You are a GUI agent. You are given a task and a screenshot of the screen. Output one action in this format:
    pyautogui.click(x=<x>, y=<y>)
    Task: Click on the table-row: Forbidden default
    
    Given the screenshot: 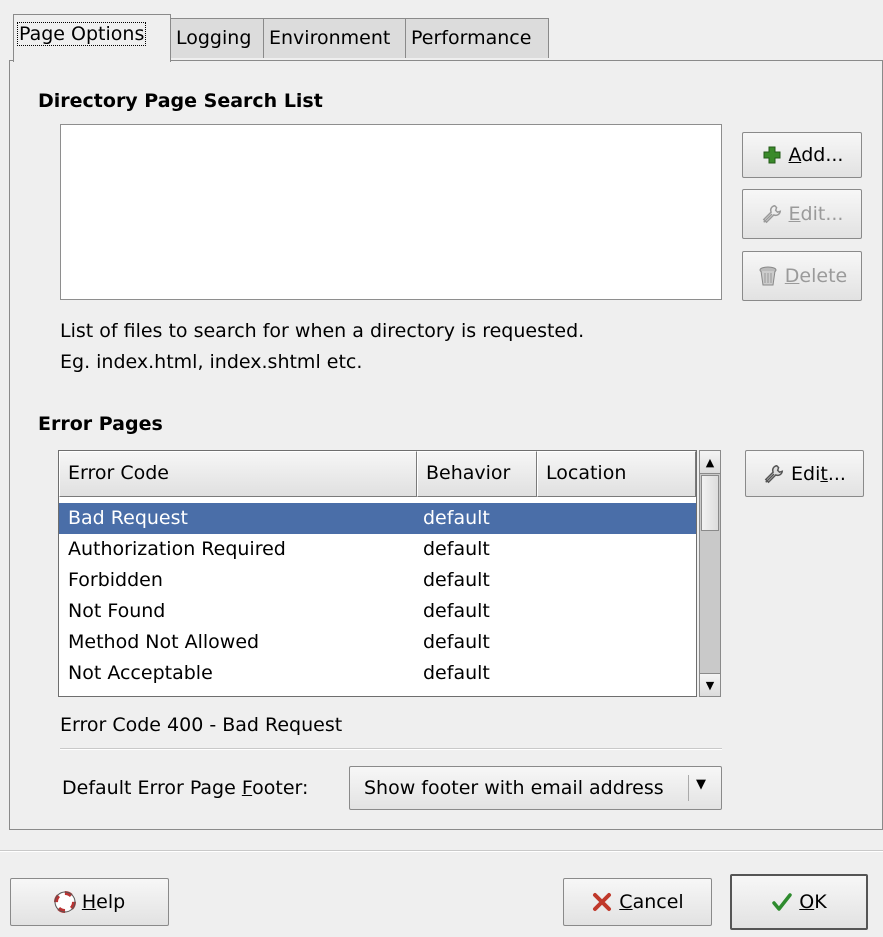 What is the action you would take?
    pyautogui.click(x=377, y=580)
    